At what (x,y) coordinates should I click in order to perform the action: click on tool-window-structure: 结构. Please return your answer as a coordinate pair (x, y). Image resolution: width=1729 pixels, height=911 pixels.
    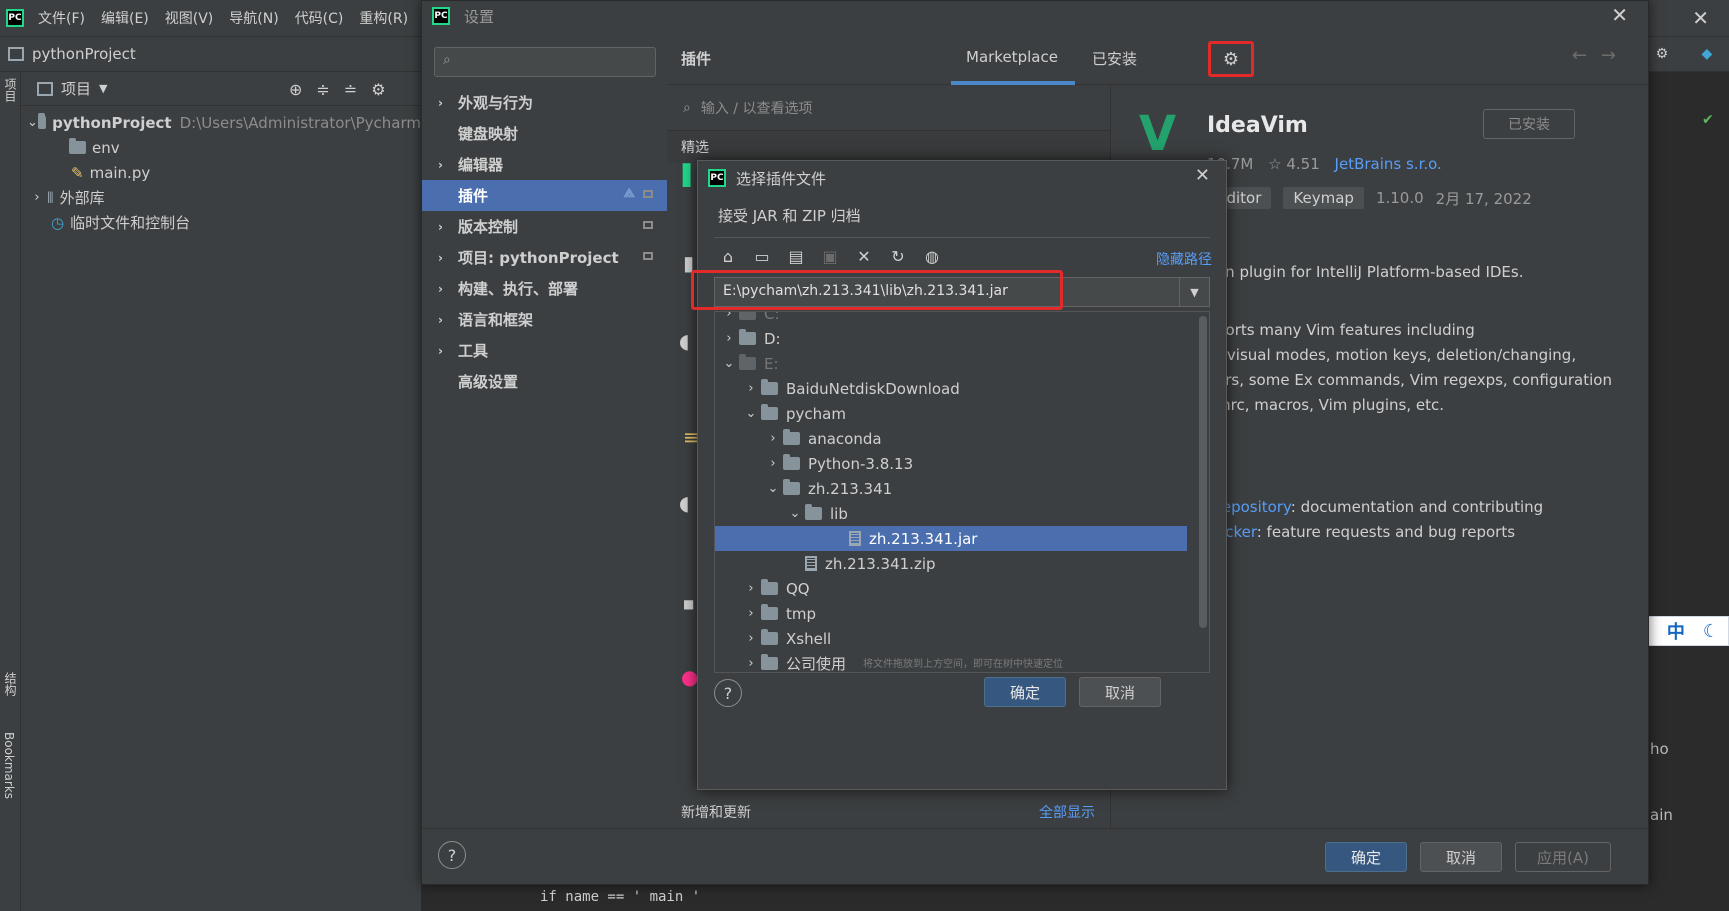
    Looking at the image, I should click on (10, 684).